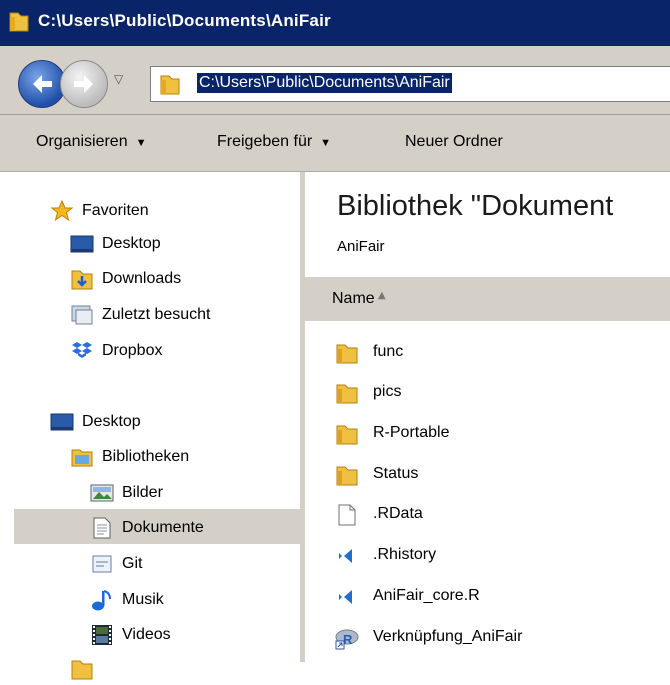  Describe the element at coordinates (102, 493) in the screenshot. I see `pictures-icon` at that location.